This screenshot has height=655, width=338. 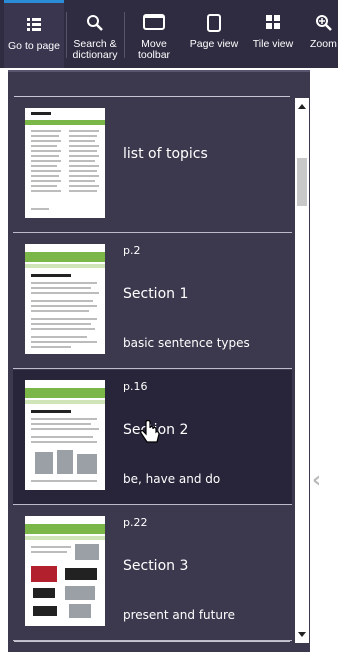 I want to click on move-label-line2: toolbar, so click(x=154, y=55).